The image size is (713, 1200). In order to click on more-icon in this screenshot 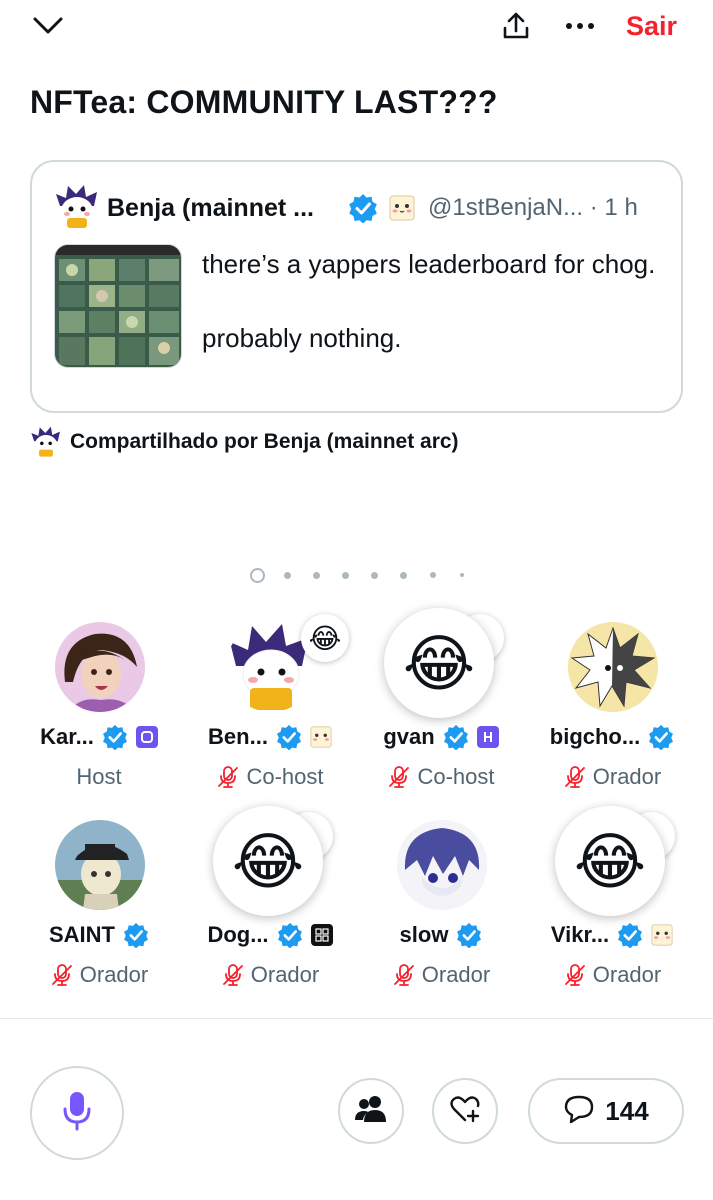, I will do `click(580, 26)`.